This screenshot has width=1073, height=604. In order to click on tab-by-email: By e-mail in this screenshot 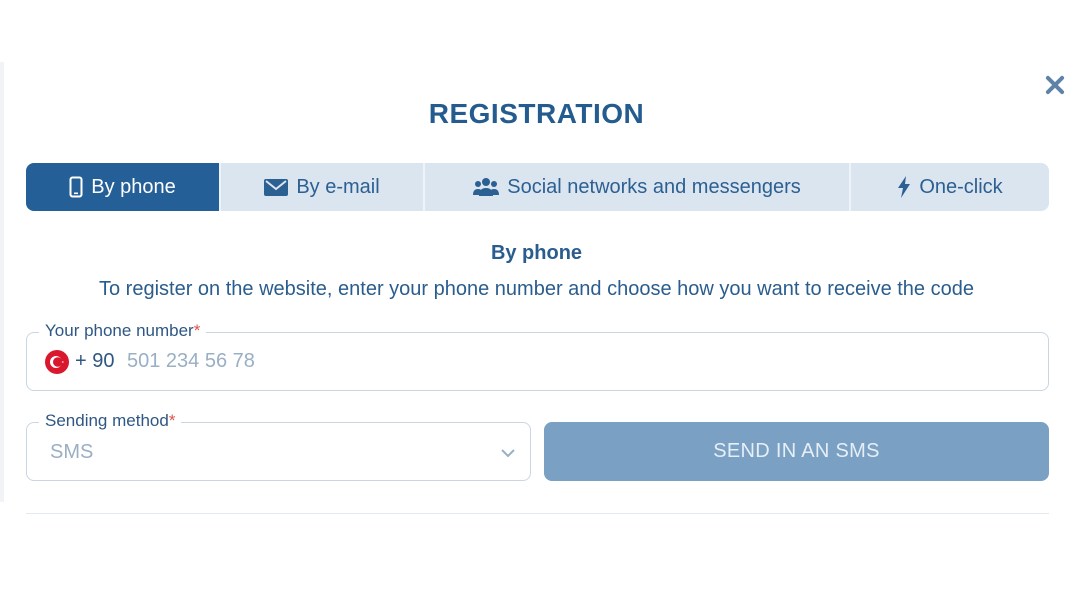, I will do `click(323, 187)`.